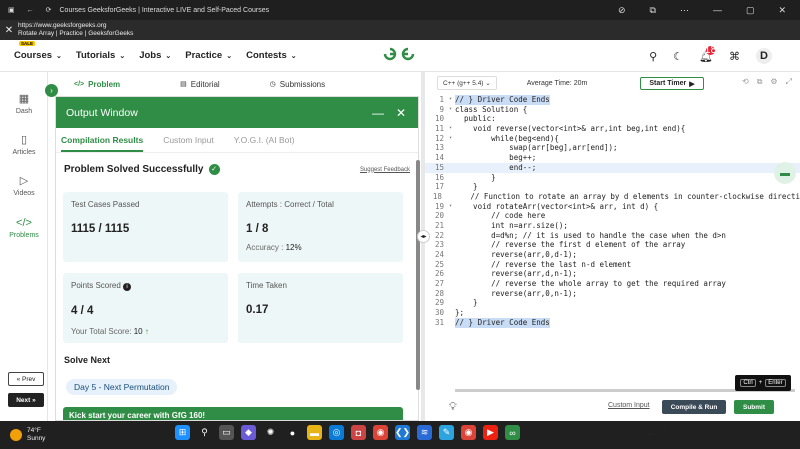 This screenshot has height=449, width=800. Describe the element at coordinates (51, 90) in the screenshot. I see `expand-sidebar-icon: ›` at that location.